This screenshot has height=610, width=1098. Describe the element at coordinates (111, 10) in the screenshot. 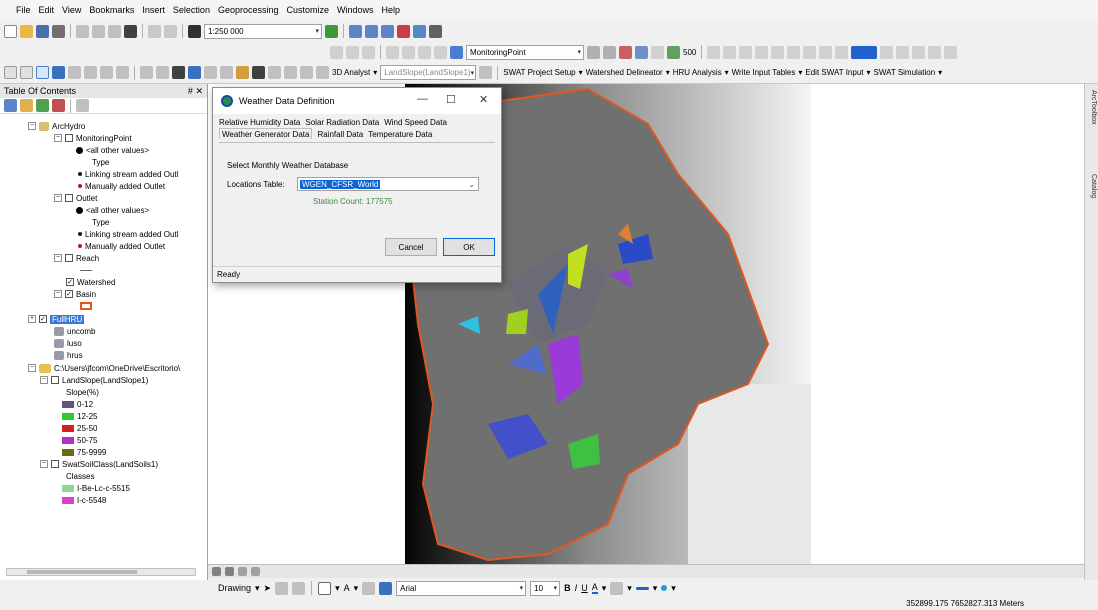

I see `menu-bookmarks: Bookmarks` at that location.